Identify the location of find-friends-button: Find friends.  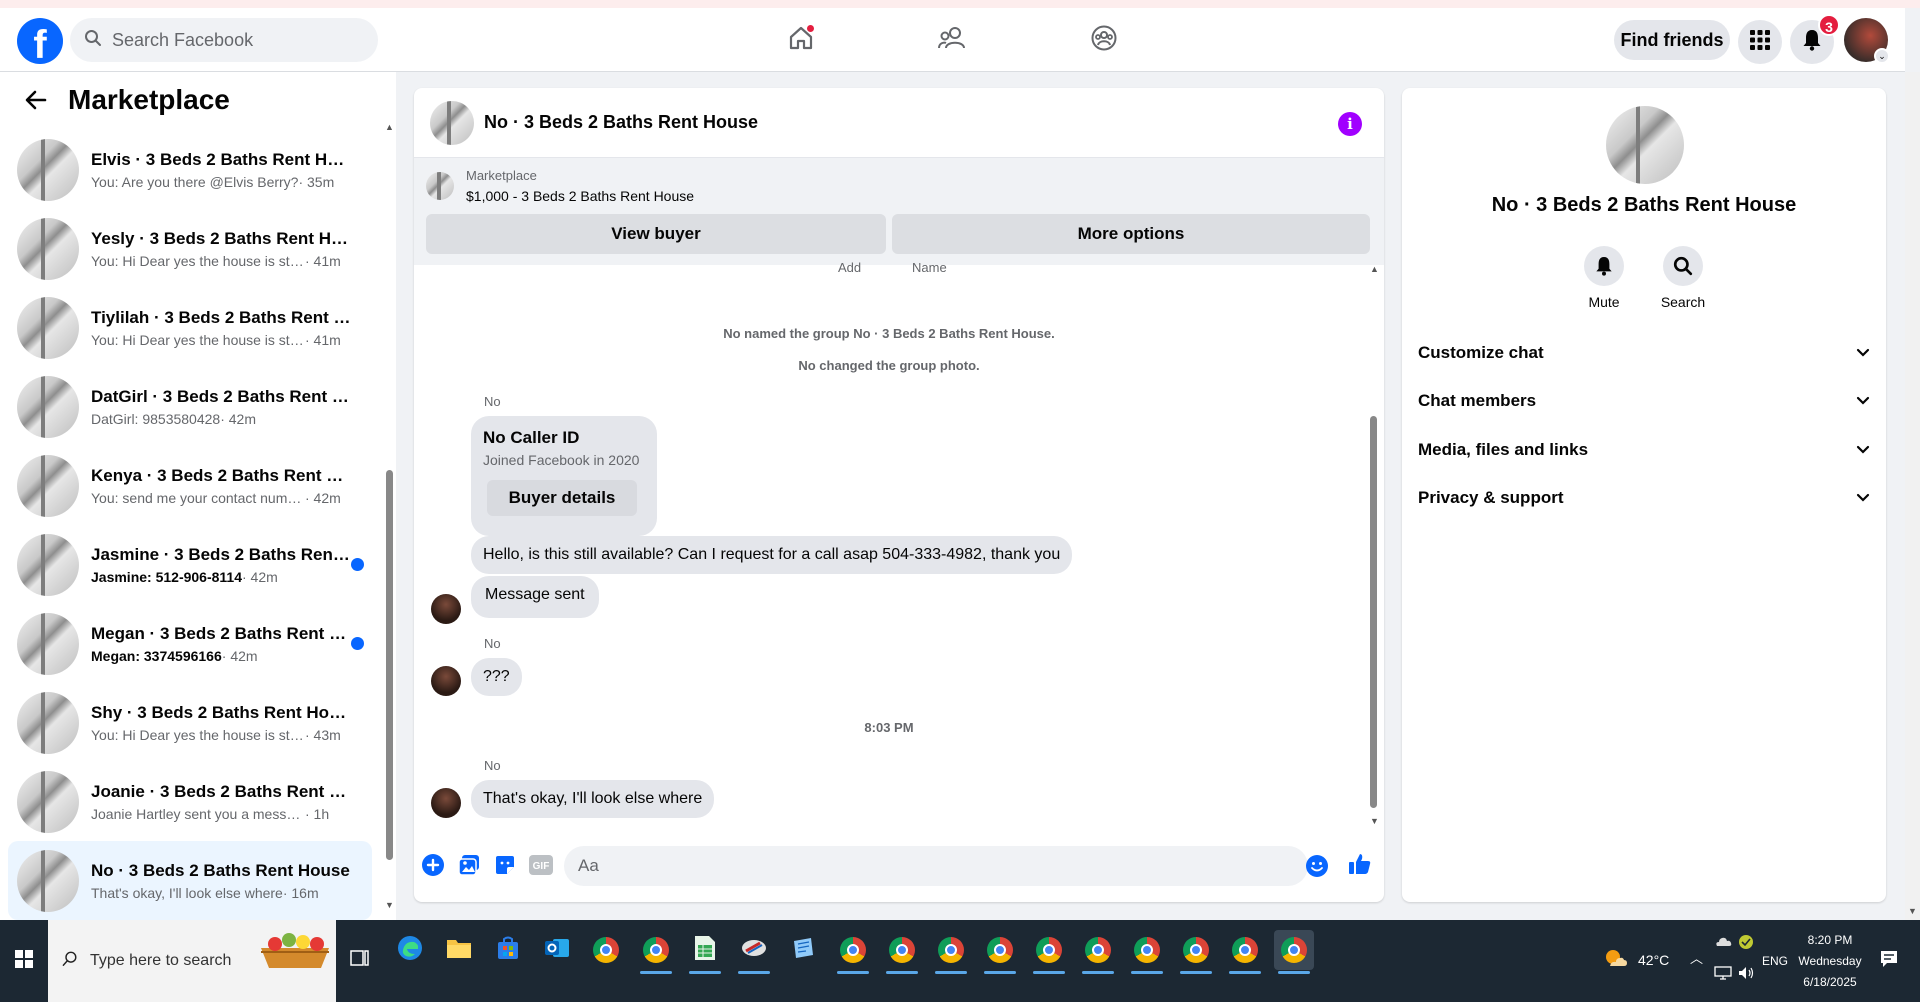
(1672, 40).